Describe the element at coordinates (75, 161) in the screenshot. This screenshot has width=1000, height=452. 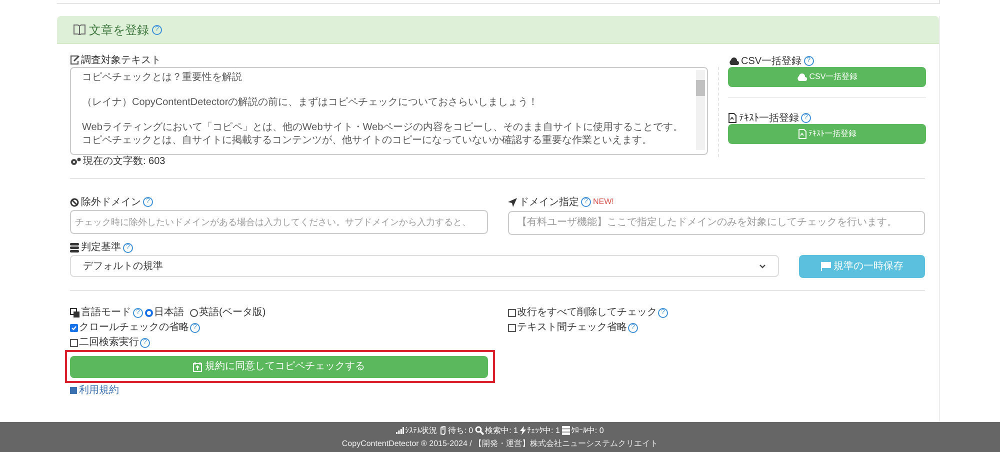
I see `gears-icon` at that location.